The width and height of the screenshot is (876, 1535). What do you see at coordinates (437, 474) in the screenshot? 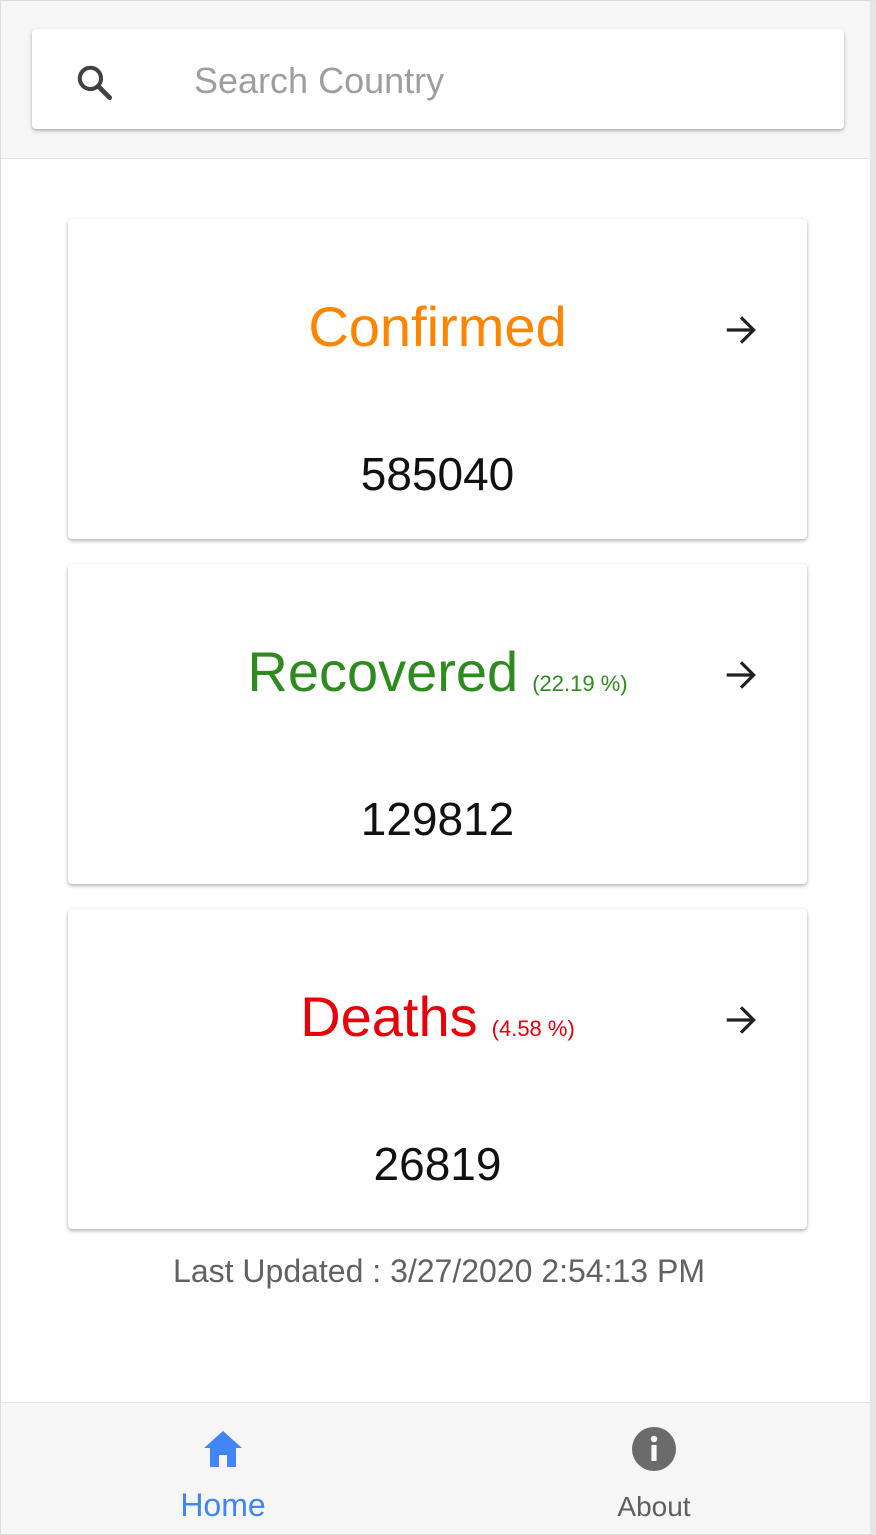
I see `confirmed-value: 585040` at bounding box center [437, 474].